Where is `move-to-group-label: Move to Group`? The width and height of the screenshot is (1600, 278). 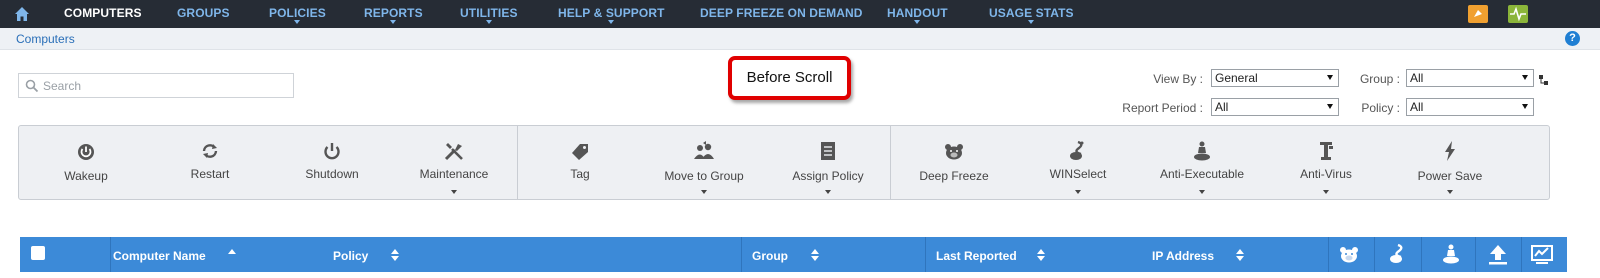
move-to-group-label: Move to Group is located at coordinates (704, 176).